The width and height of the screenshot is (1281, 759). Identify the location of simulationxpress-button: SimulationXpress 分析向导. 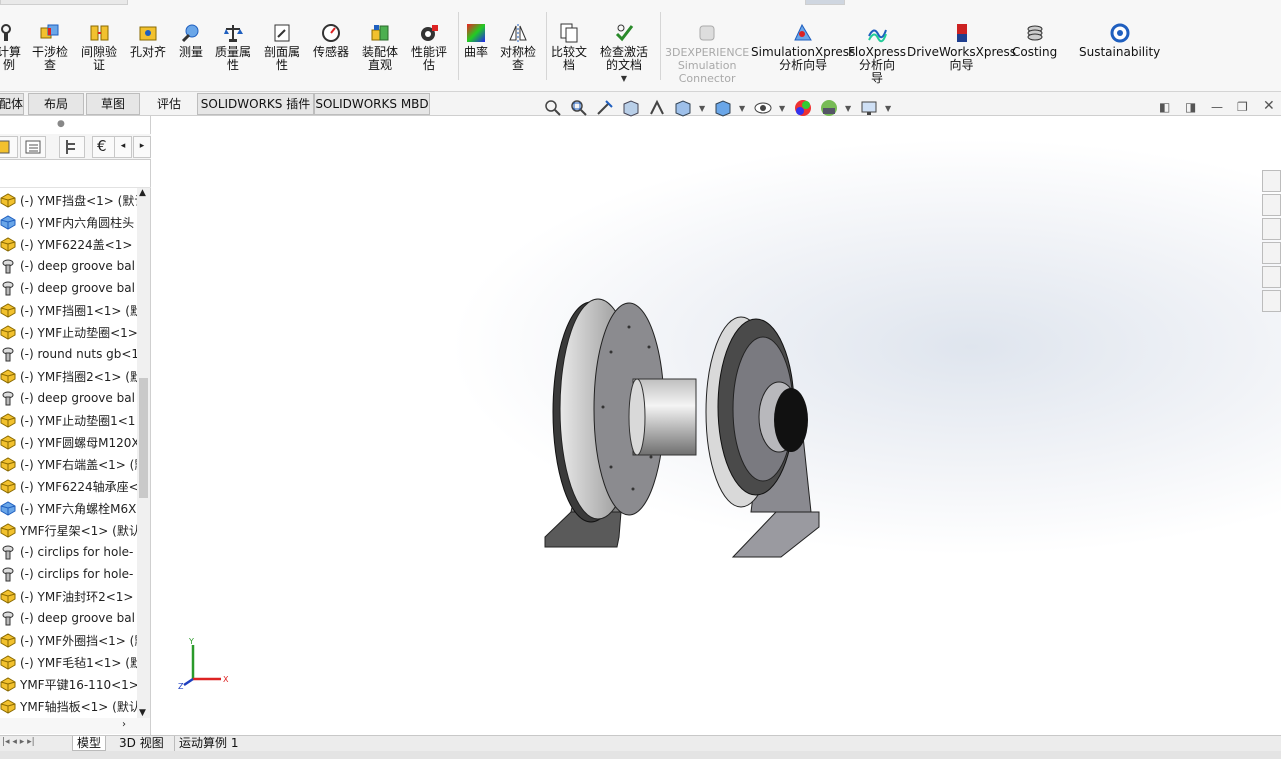
(803, 47).